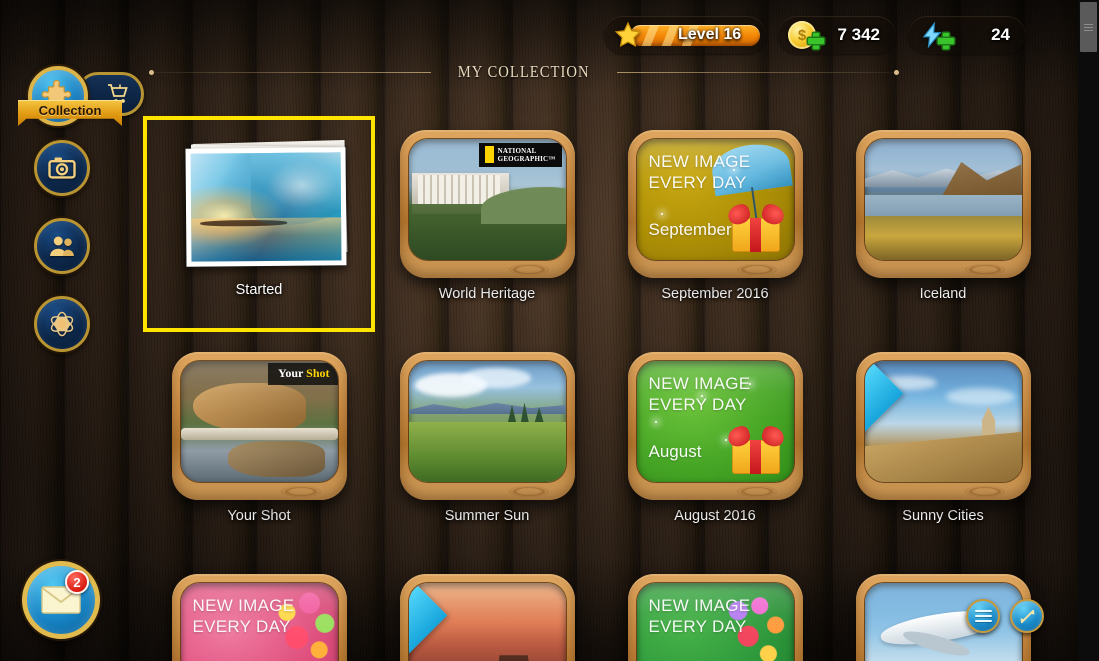  I want to click on add-energy-icon, so click(946, 41).